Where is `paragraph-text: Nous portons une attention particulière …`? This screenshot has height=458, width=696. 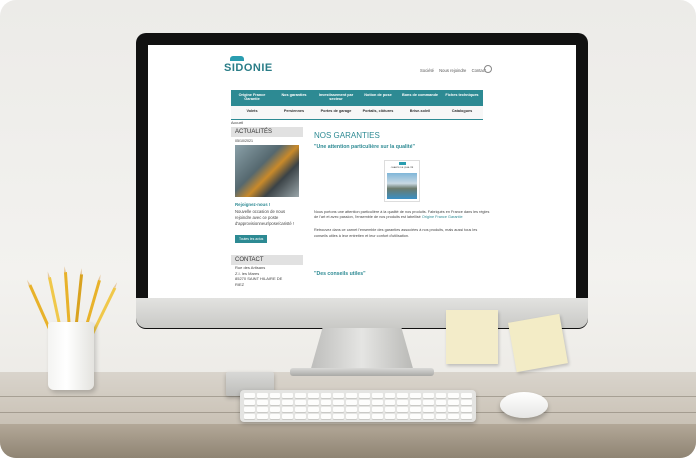 paragraph-text: Nous portons une attention particulière … is located at coordinates (402, 215).